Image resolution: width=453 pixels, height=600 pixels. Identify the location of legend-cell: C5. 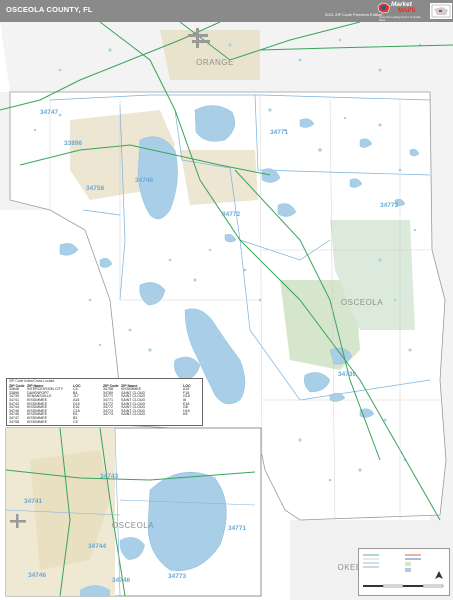
(75, 421).